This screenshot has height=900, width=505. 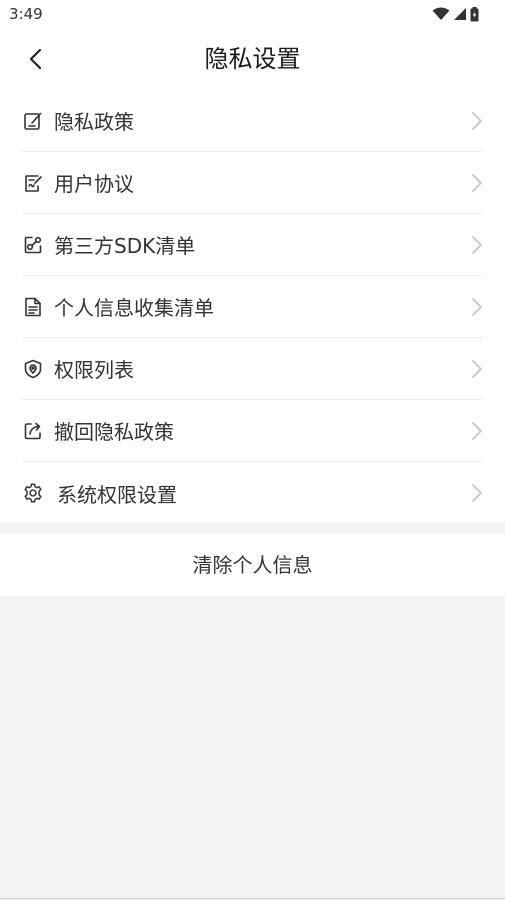 What do you see at coordinates (26, 14) in the screenshot?
I see `status-time: 3:49` at bounding box center [26, 14].